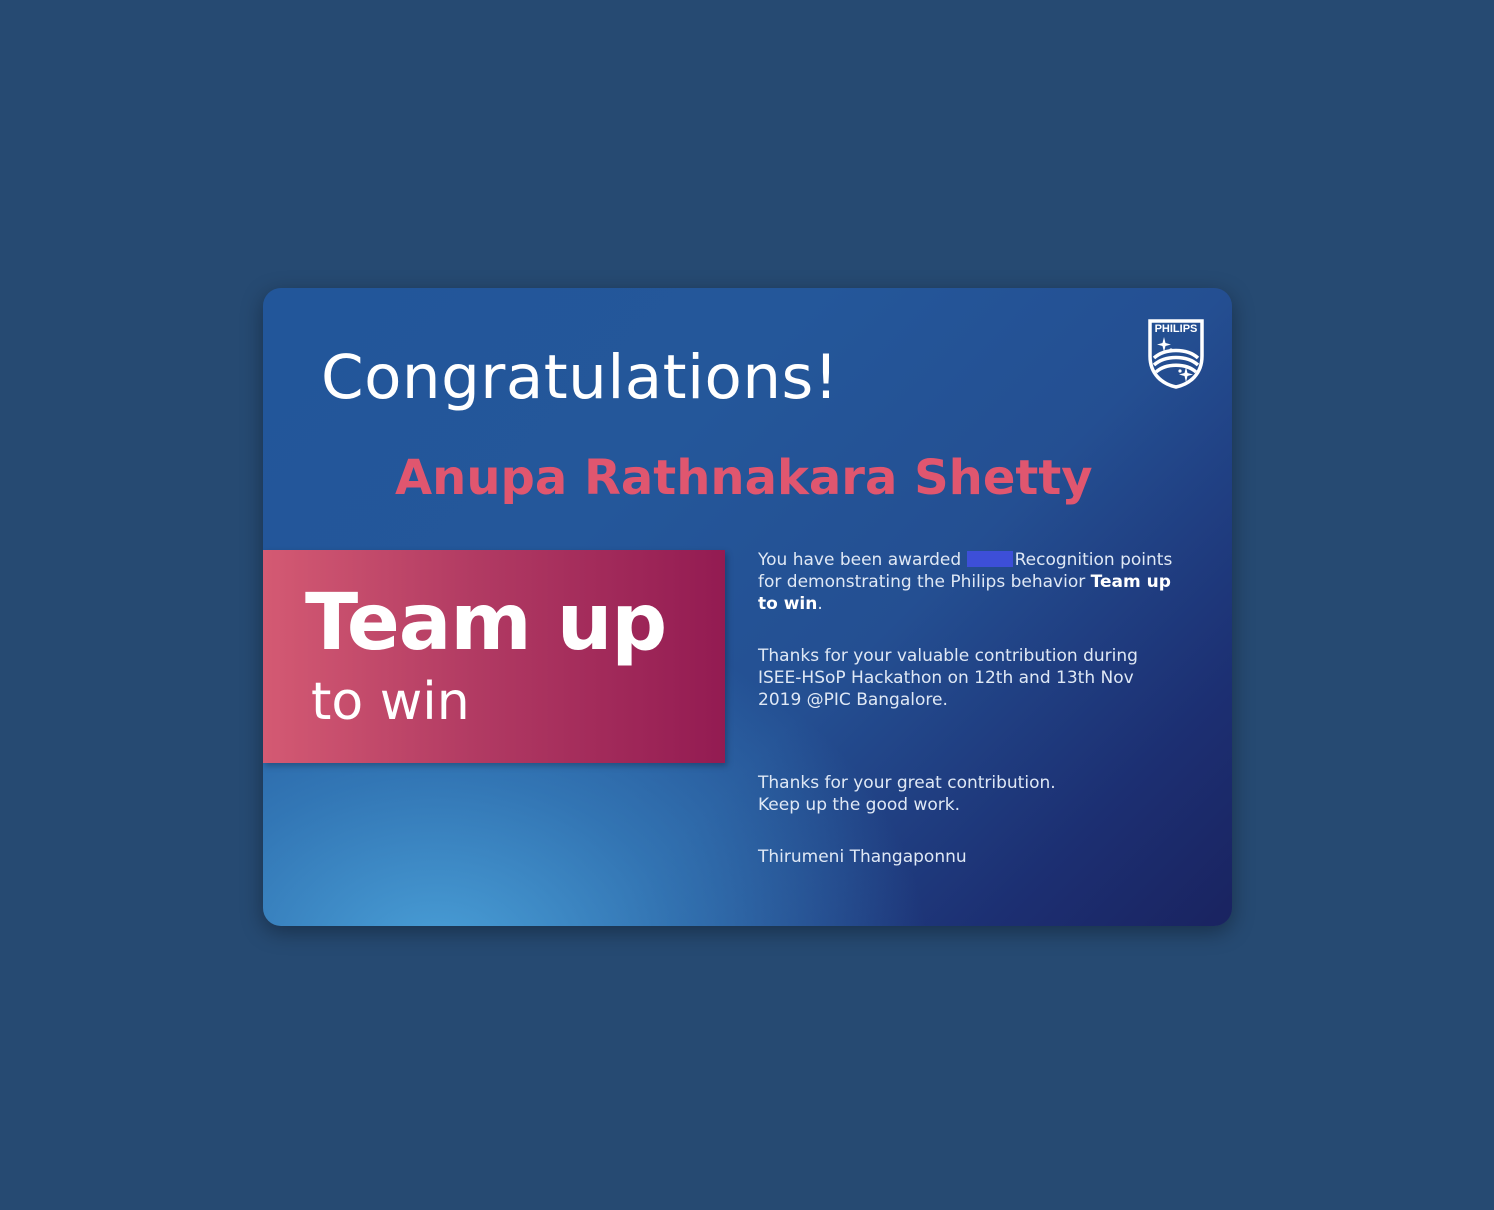 This screenshot has height=1210, width=1494. Describe the element at coordinates (862, 857) in the screenshot. I see `signer-name: Thirumeni Thangaponnu` at that location.